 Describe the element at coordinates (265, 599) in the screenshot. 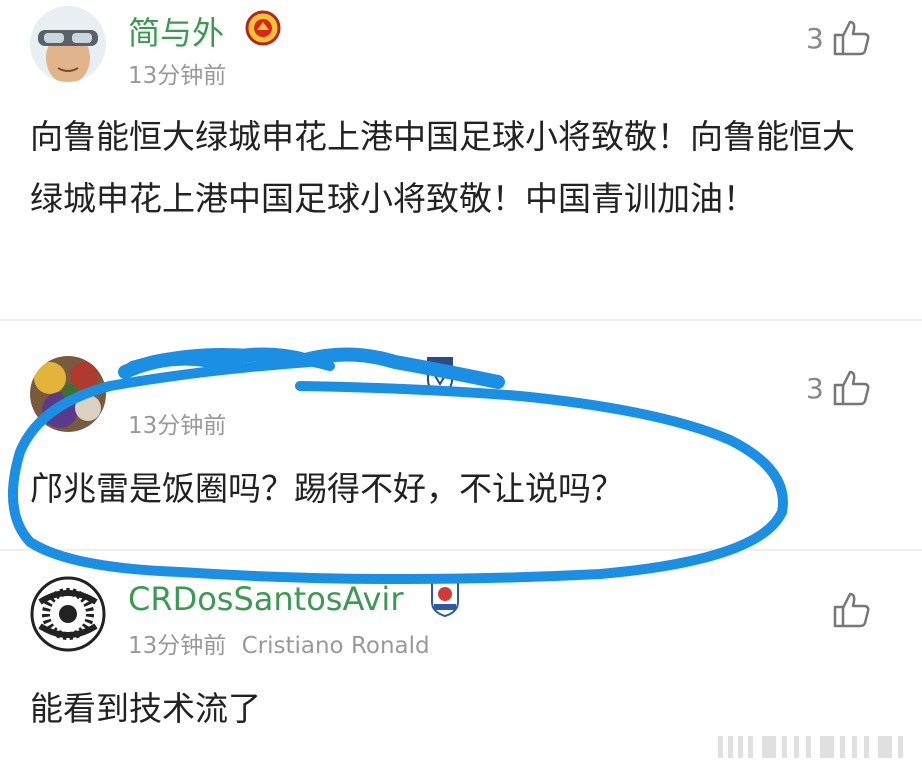

I see `username: CRDosSantosAvir` at that location.